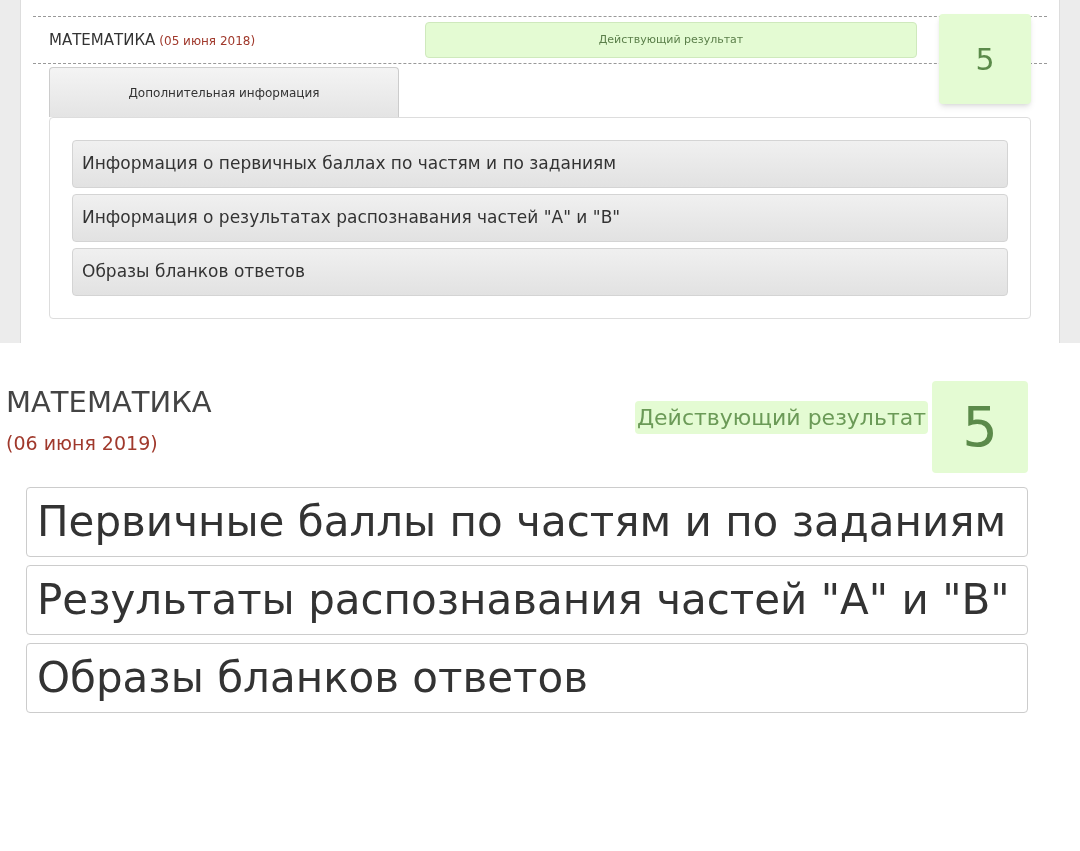  What do you see at coordinates (540, 164) in the screenshot?
I see `info-link: Информация о первичных баллах по частям и по заданиям` at bounding box center [540, 164].